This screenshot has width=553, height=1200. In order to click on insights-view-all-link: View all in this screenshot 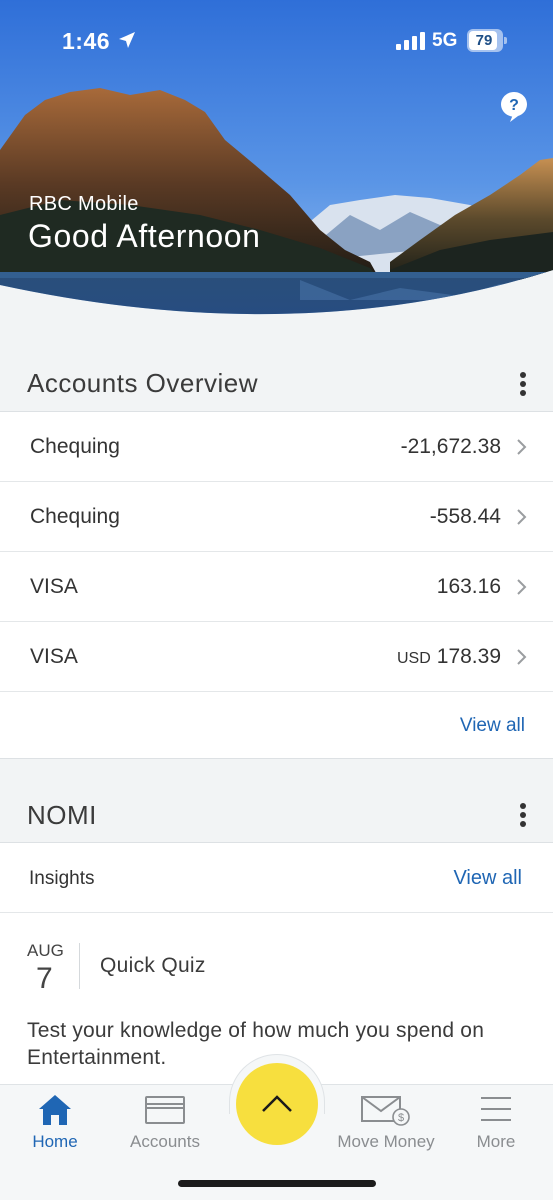, I will do `click(487, 878)`.